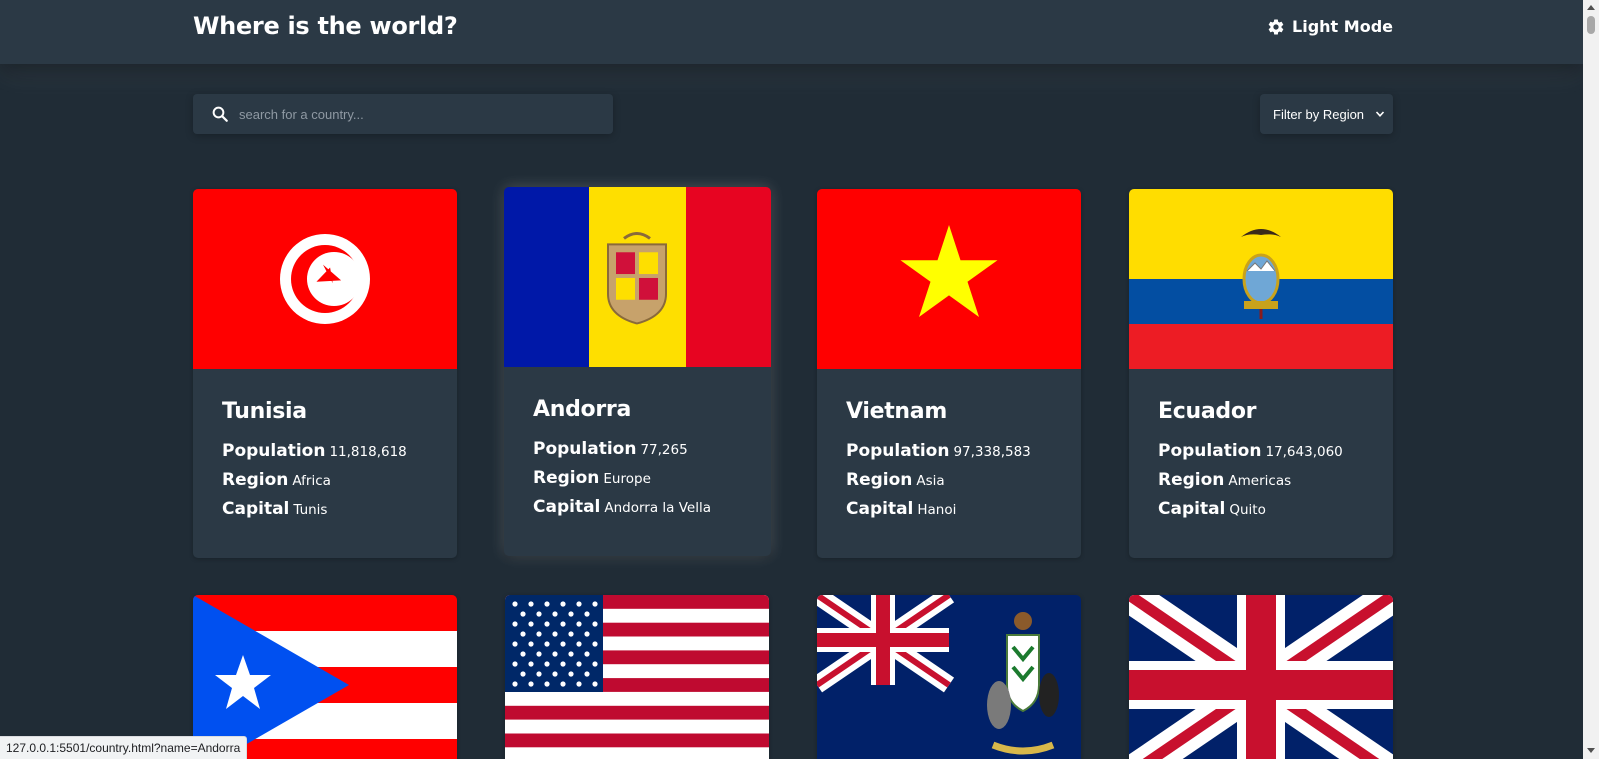 The image size is (1599, 759). Describe the element at coordinates (1261, 279) in the screenshot. I see `ecuador-flag` at that location.